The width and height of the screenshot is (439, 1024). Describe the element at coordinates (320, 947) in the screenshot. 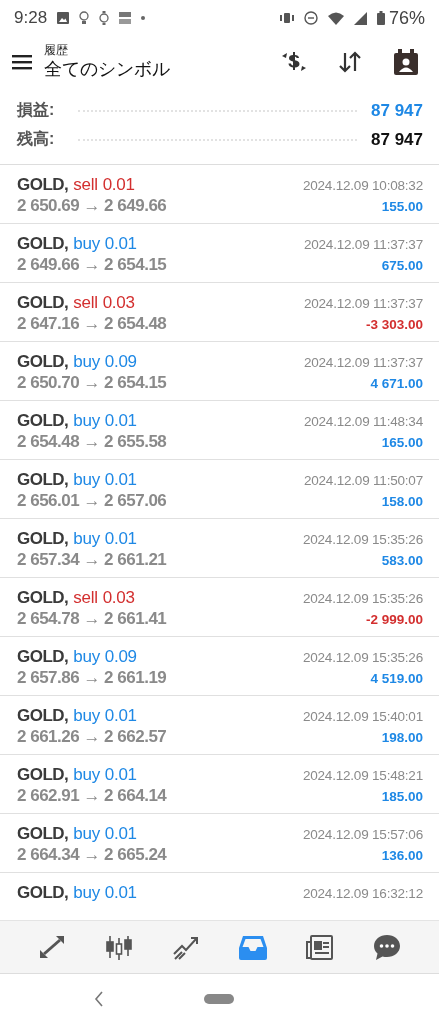

I see `newspaper-icon` at that location.